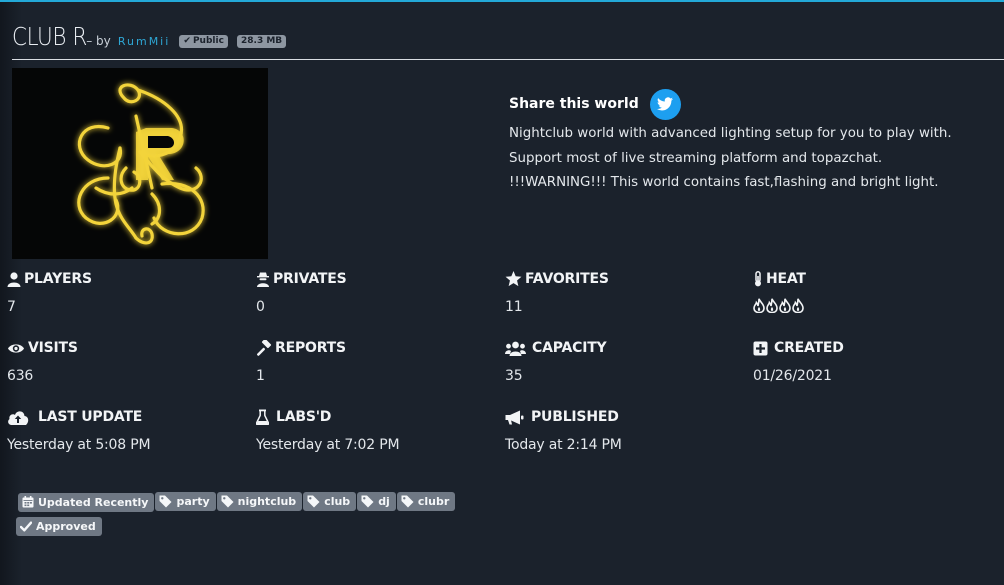 The height and width of the screenshot is (585, 1004). What do you see at coordinates (337, 501) in the screenshot?
I see `tag-label: club` at bounding box center [337, 501].